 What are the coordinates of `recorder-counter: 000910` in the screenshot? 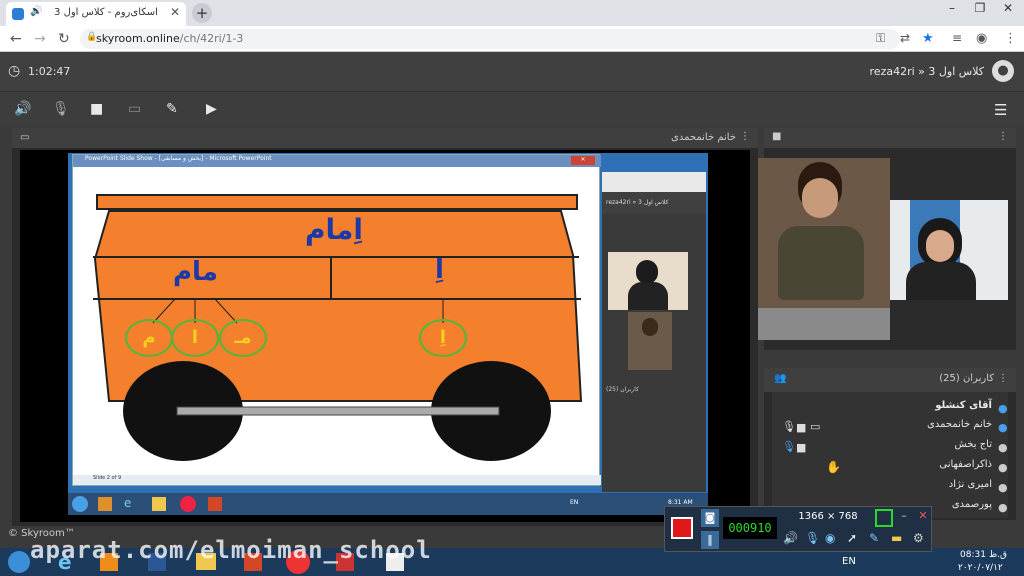 It's located at (750, 528).